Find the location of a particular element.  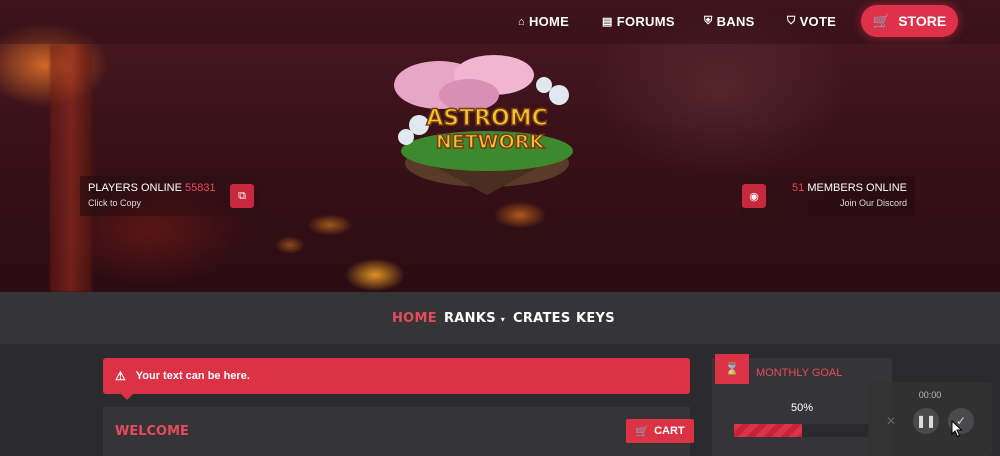

svg-text: ASTROMC is located at coordinates (487, 118).